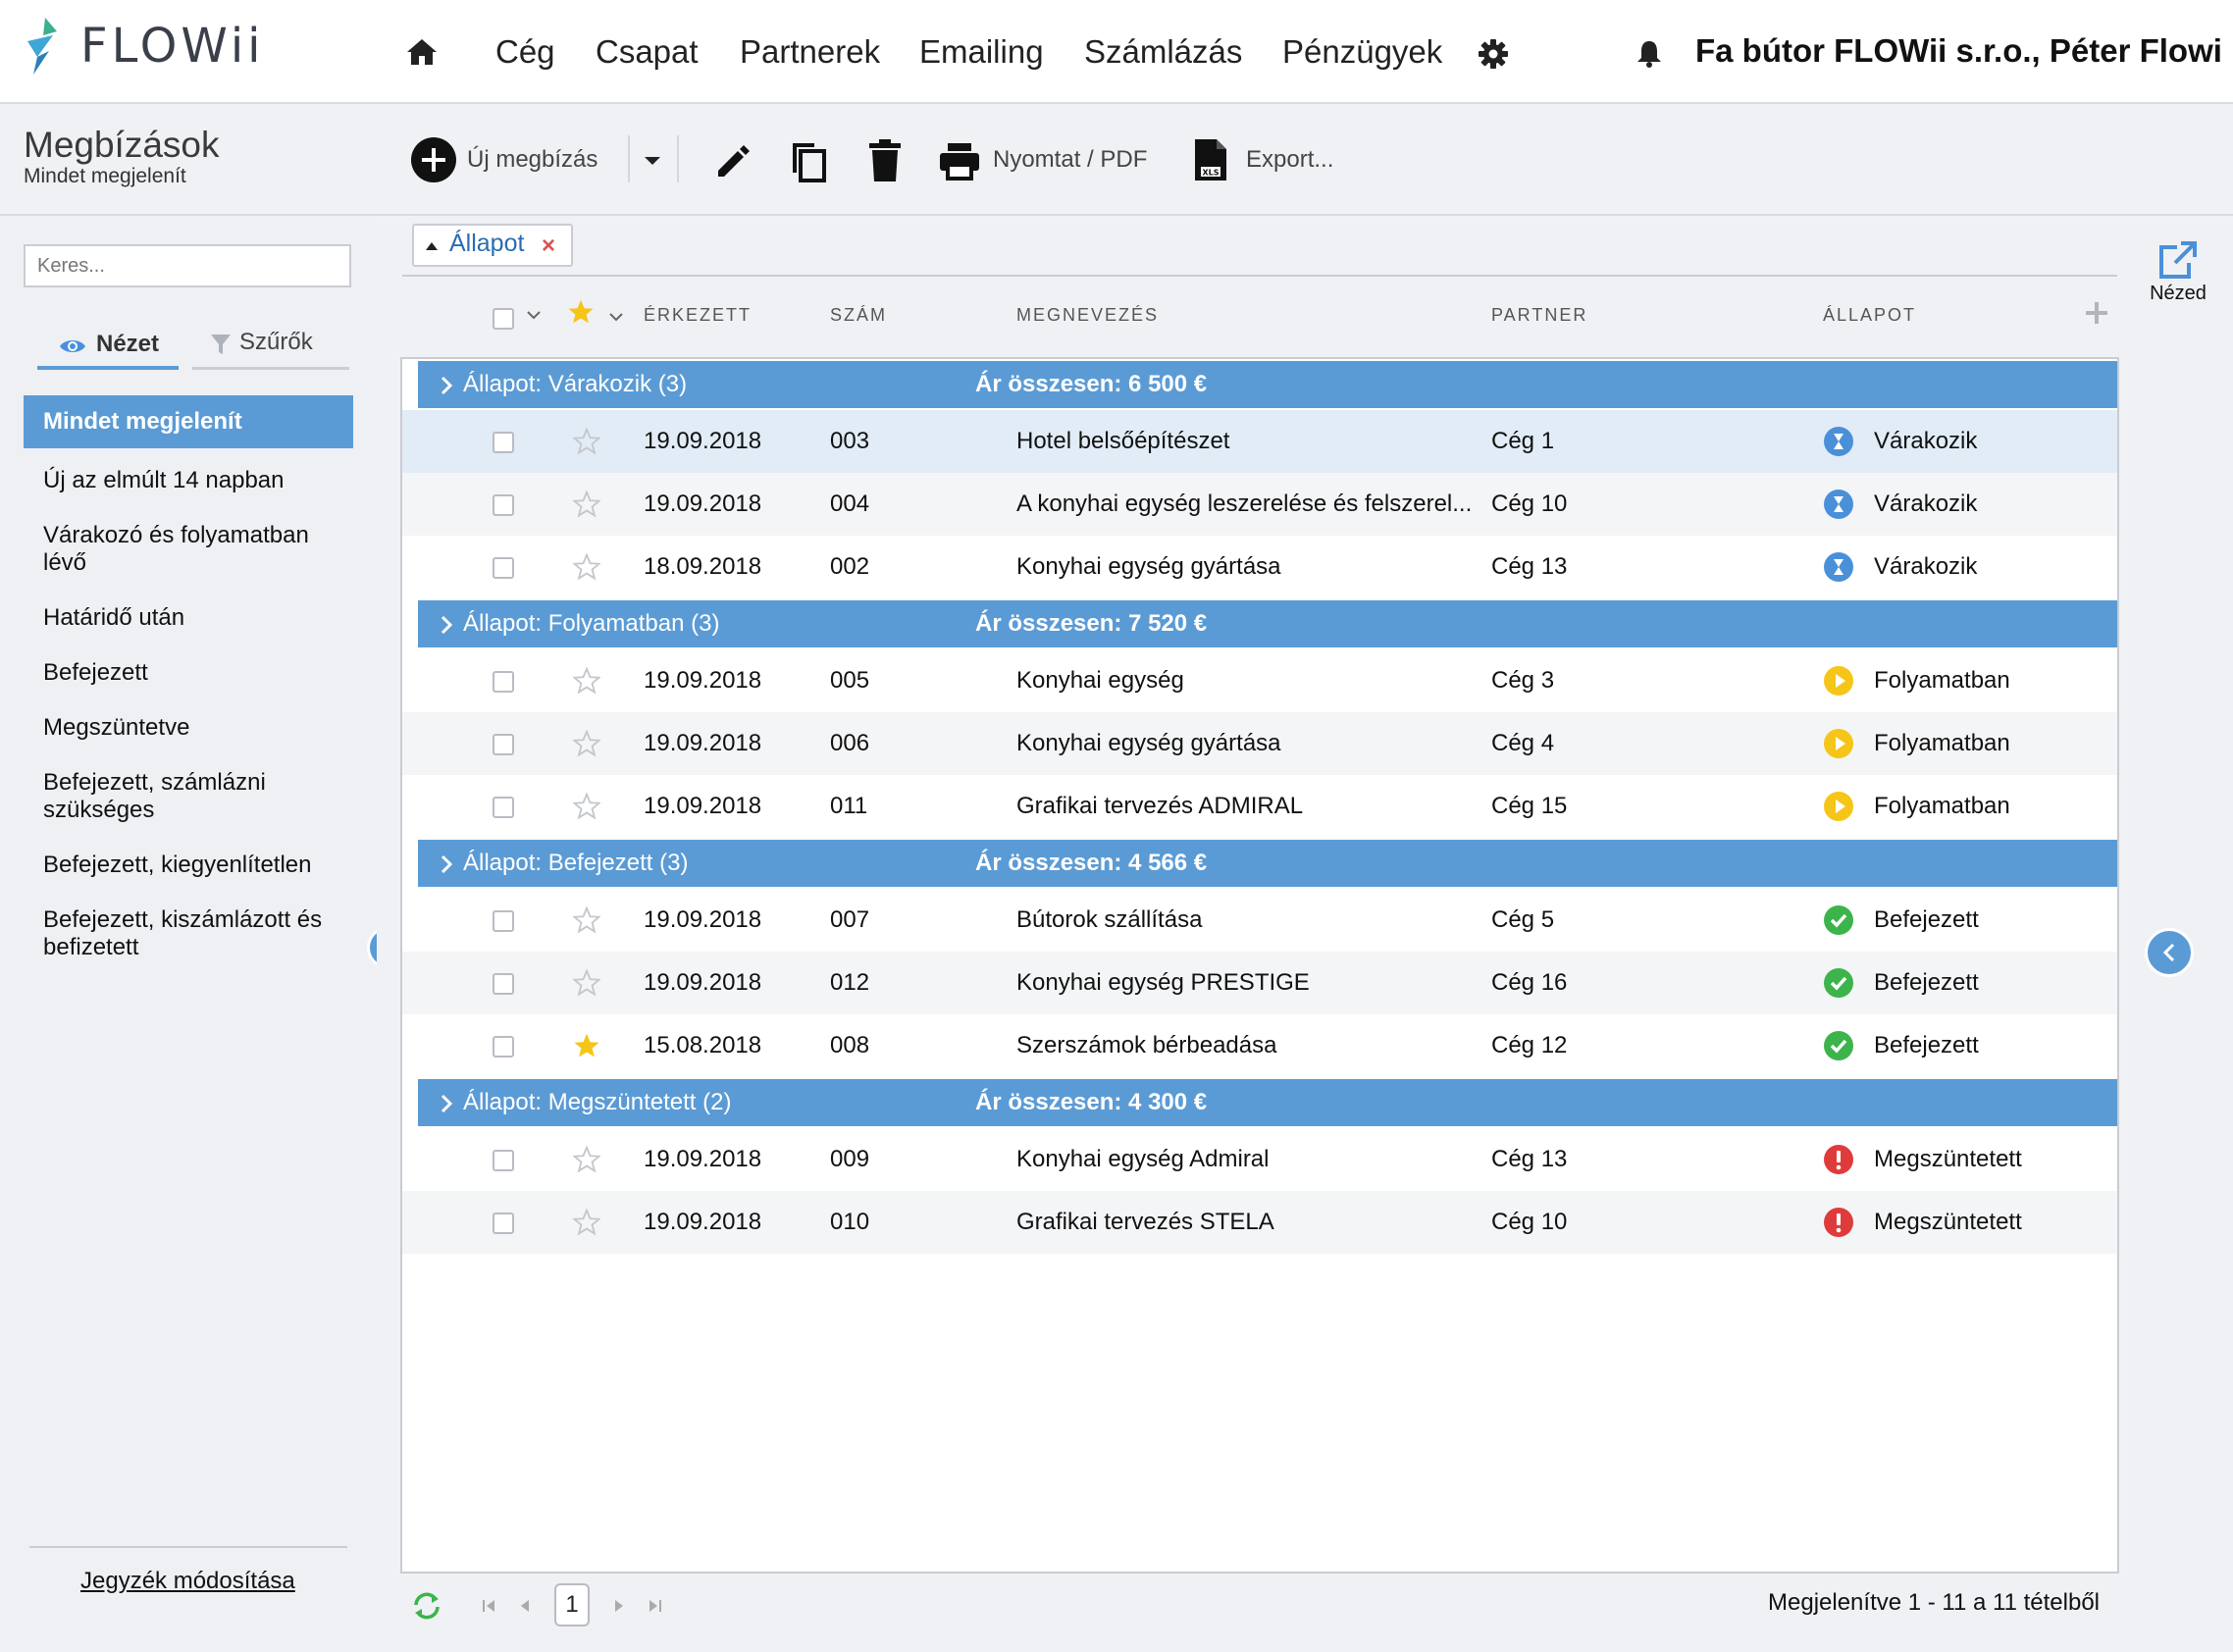 The height and width of the screenshot is (1652, 2233). What do you see at coordinates (810, 52) in the screenshot?
I see `nav-item-partnerek: Partnerek` at bounding box center [810, 52].